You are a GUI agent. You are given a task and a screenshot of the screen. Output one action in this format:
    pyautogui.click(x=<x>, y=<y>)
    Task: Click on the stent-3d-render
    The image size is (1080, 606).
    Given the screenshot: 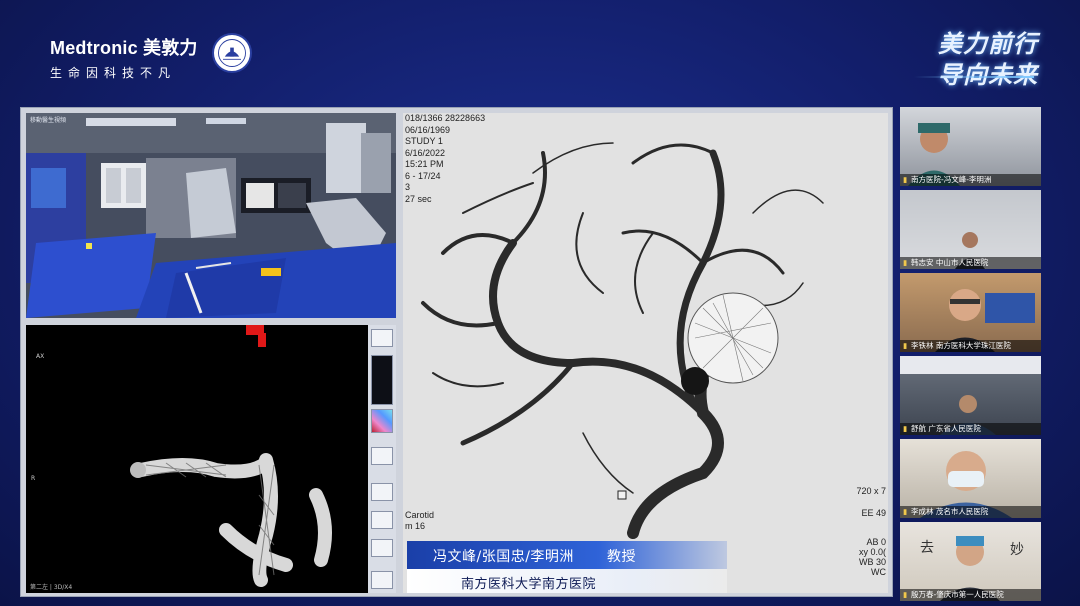 What is the action you would take?
    pyautogui.click(x=231, y=456)
    